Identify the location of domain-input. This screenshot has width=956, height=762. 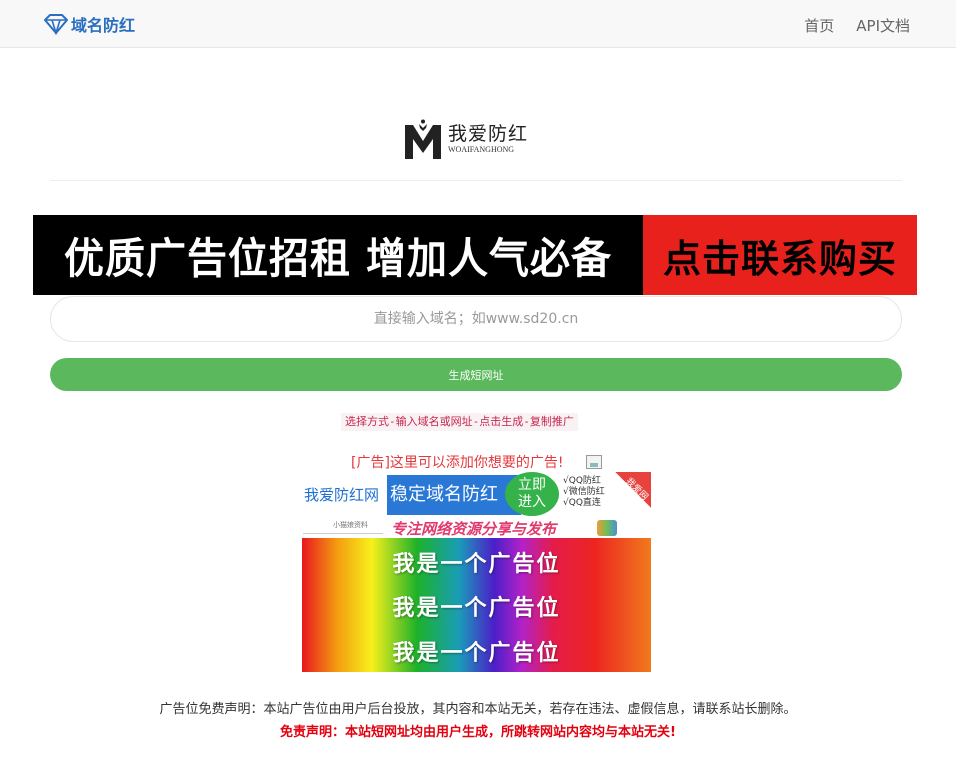
(476, 319).